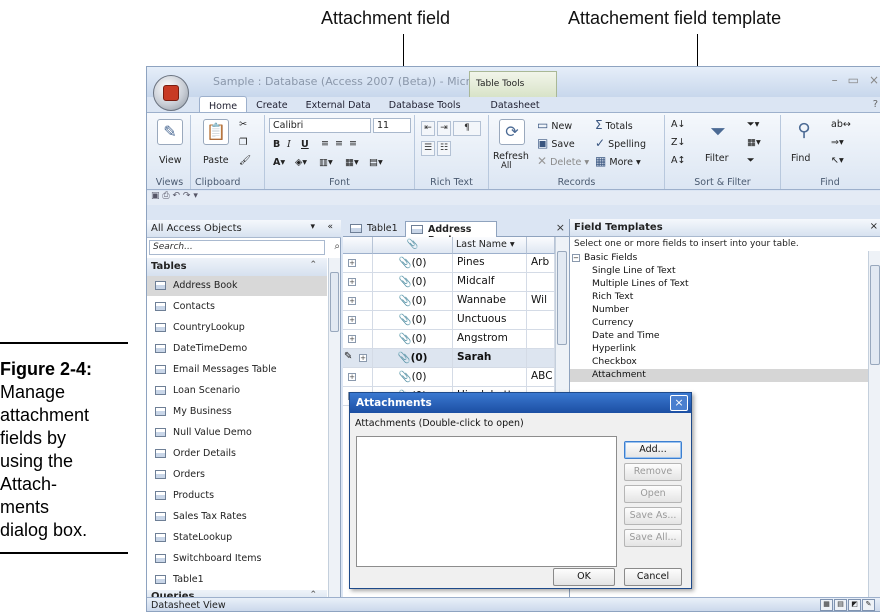 The image size is (880, 612). Describe the element at coordinates (279, 162) in the screenshot. I see `font-color-icon: A▾` at that location.